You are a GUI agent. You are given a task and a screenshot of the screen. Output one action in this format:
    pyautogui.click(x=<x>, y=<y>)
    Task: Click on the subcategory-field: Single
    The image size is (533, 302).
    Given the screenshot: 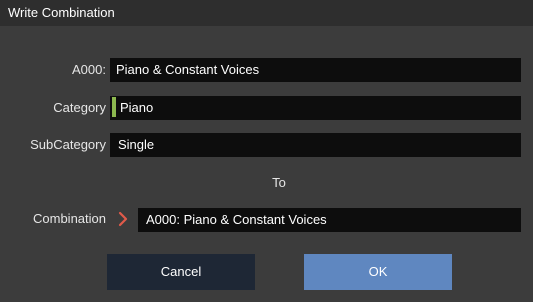 What is the action you would take?
    pyautogui.click(x=315, y=145)
    